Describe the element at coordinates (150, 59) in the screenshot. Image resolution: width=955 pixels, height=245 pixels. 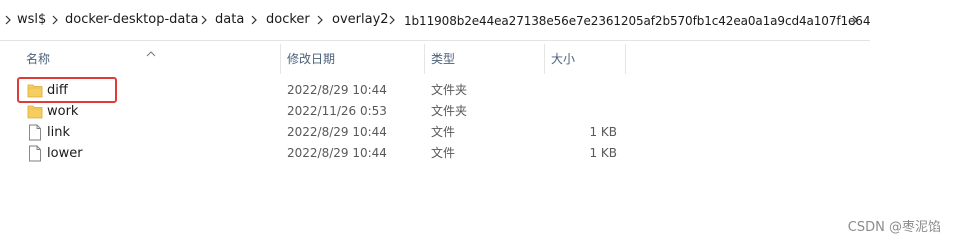
I see `column-header-name: 名称` at that location.